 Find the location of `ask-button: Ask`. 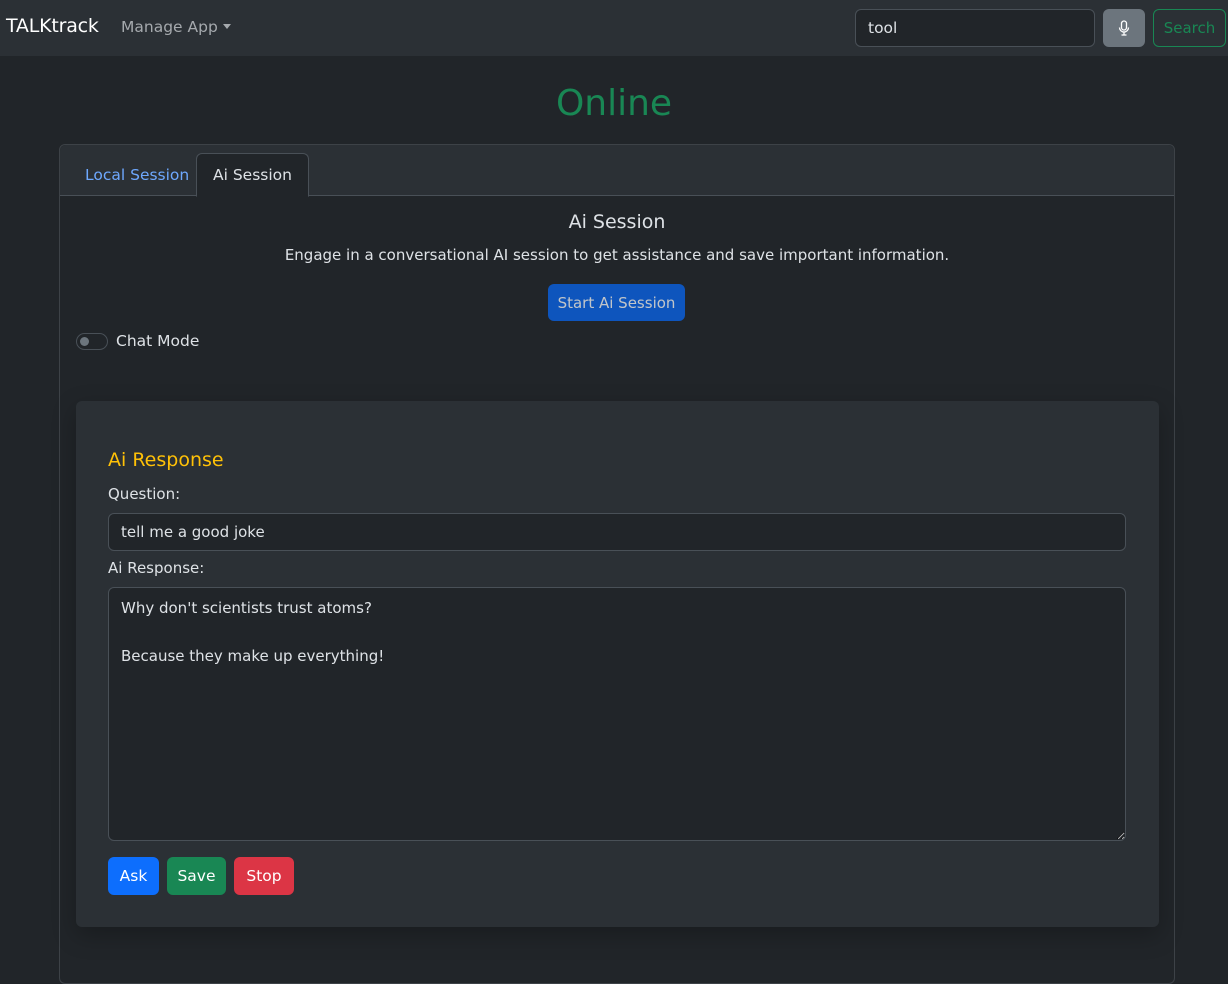

ask-button: Ask is located at coordinates (133, 876).